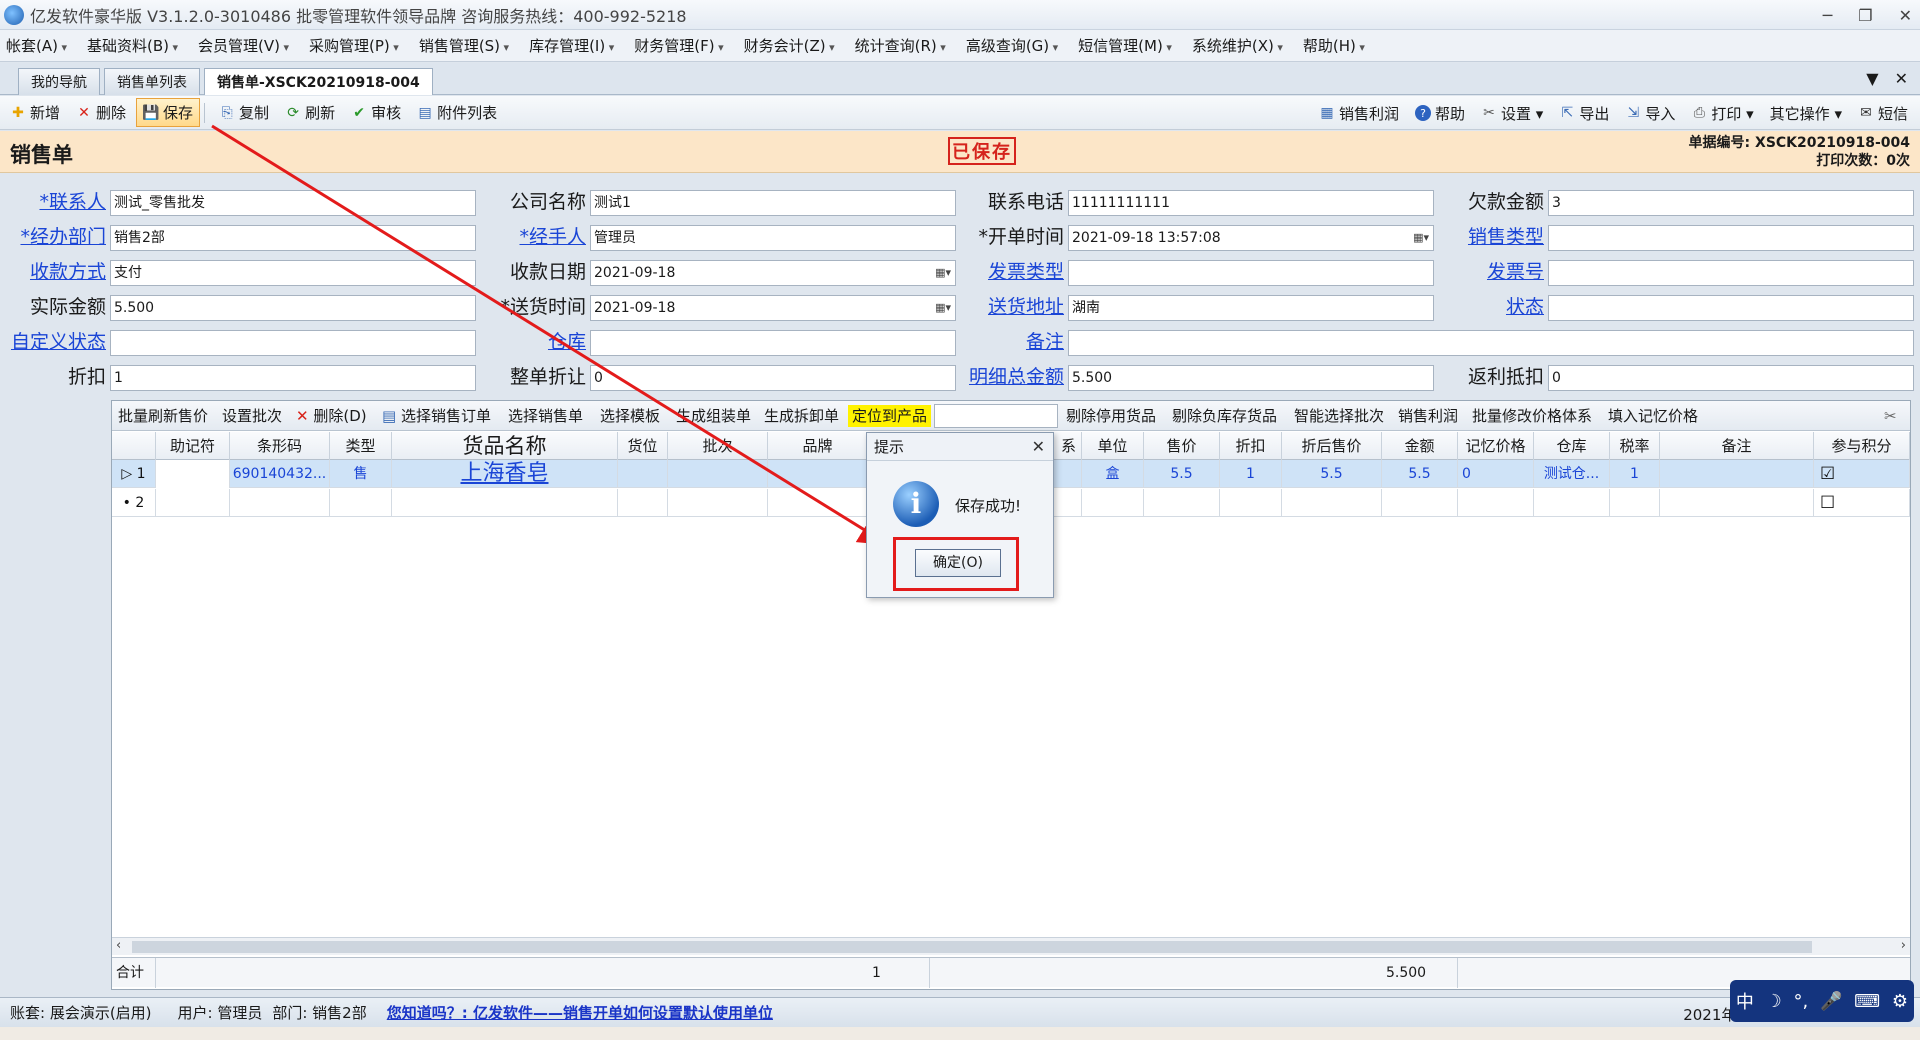 This screenshot has height=1040, width=1920. Describe the element at coordinates (1237, 45) in the screenshot. I see `menu-system: 系统维护(X)` at that location.